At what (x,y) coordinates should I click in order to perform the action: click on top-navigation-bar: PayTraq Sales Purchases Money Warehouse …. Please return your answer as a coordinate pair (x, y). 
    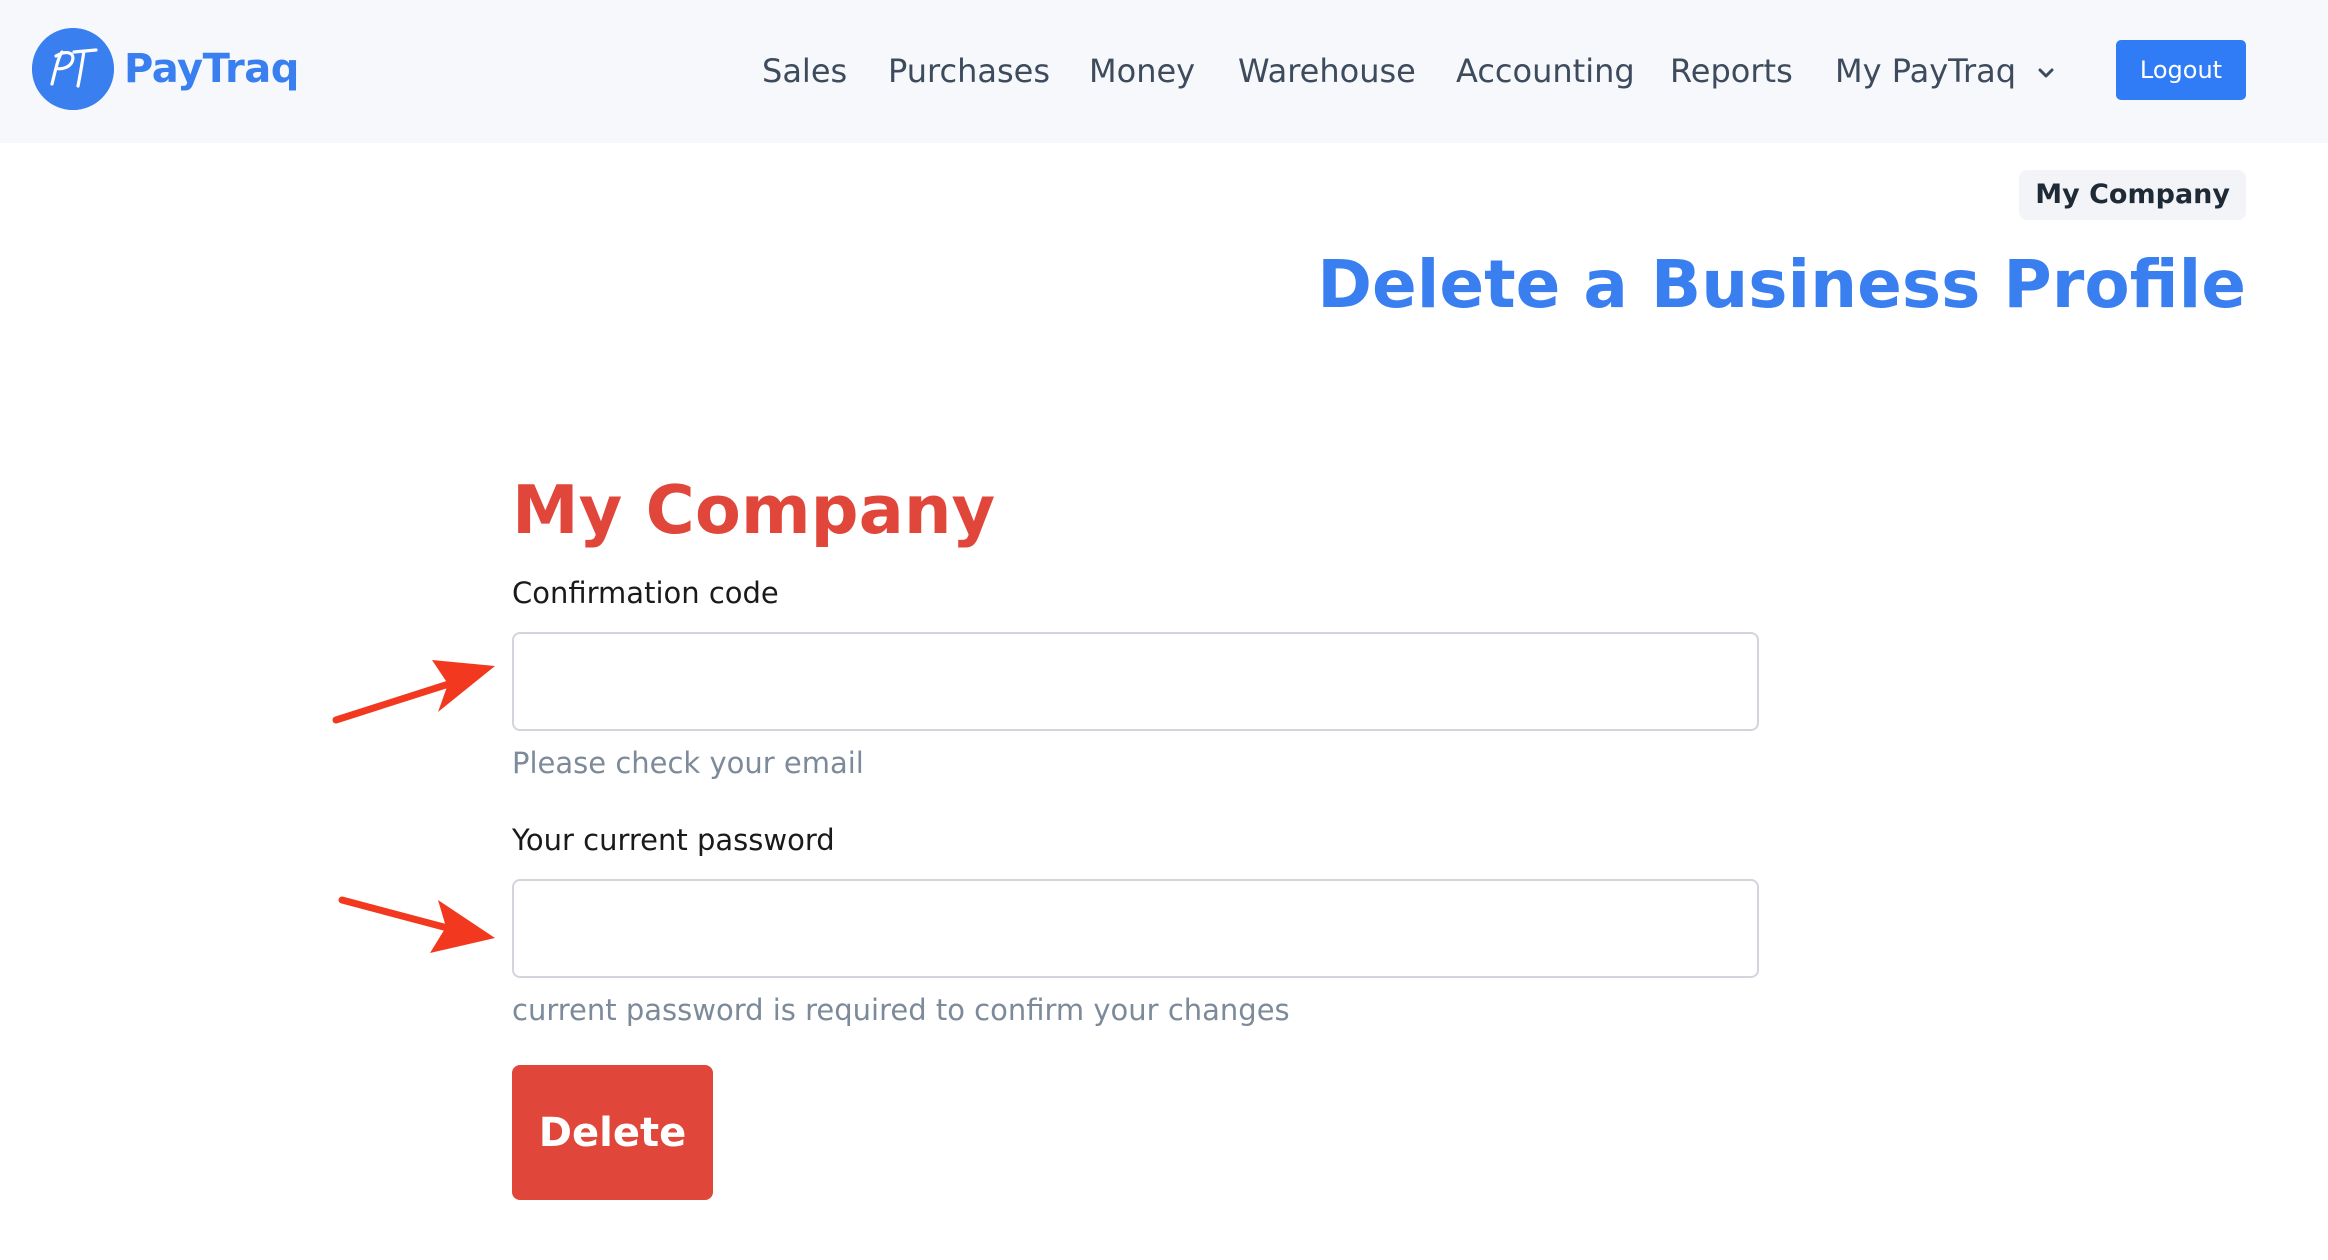
    Looking at the image, I should click on (1164, 71).